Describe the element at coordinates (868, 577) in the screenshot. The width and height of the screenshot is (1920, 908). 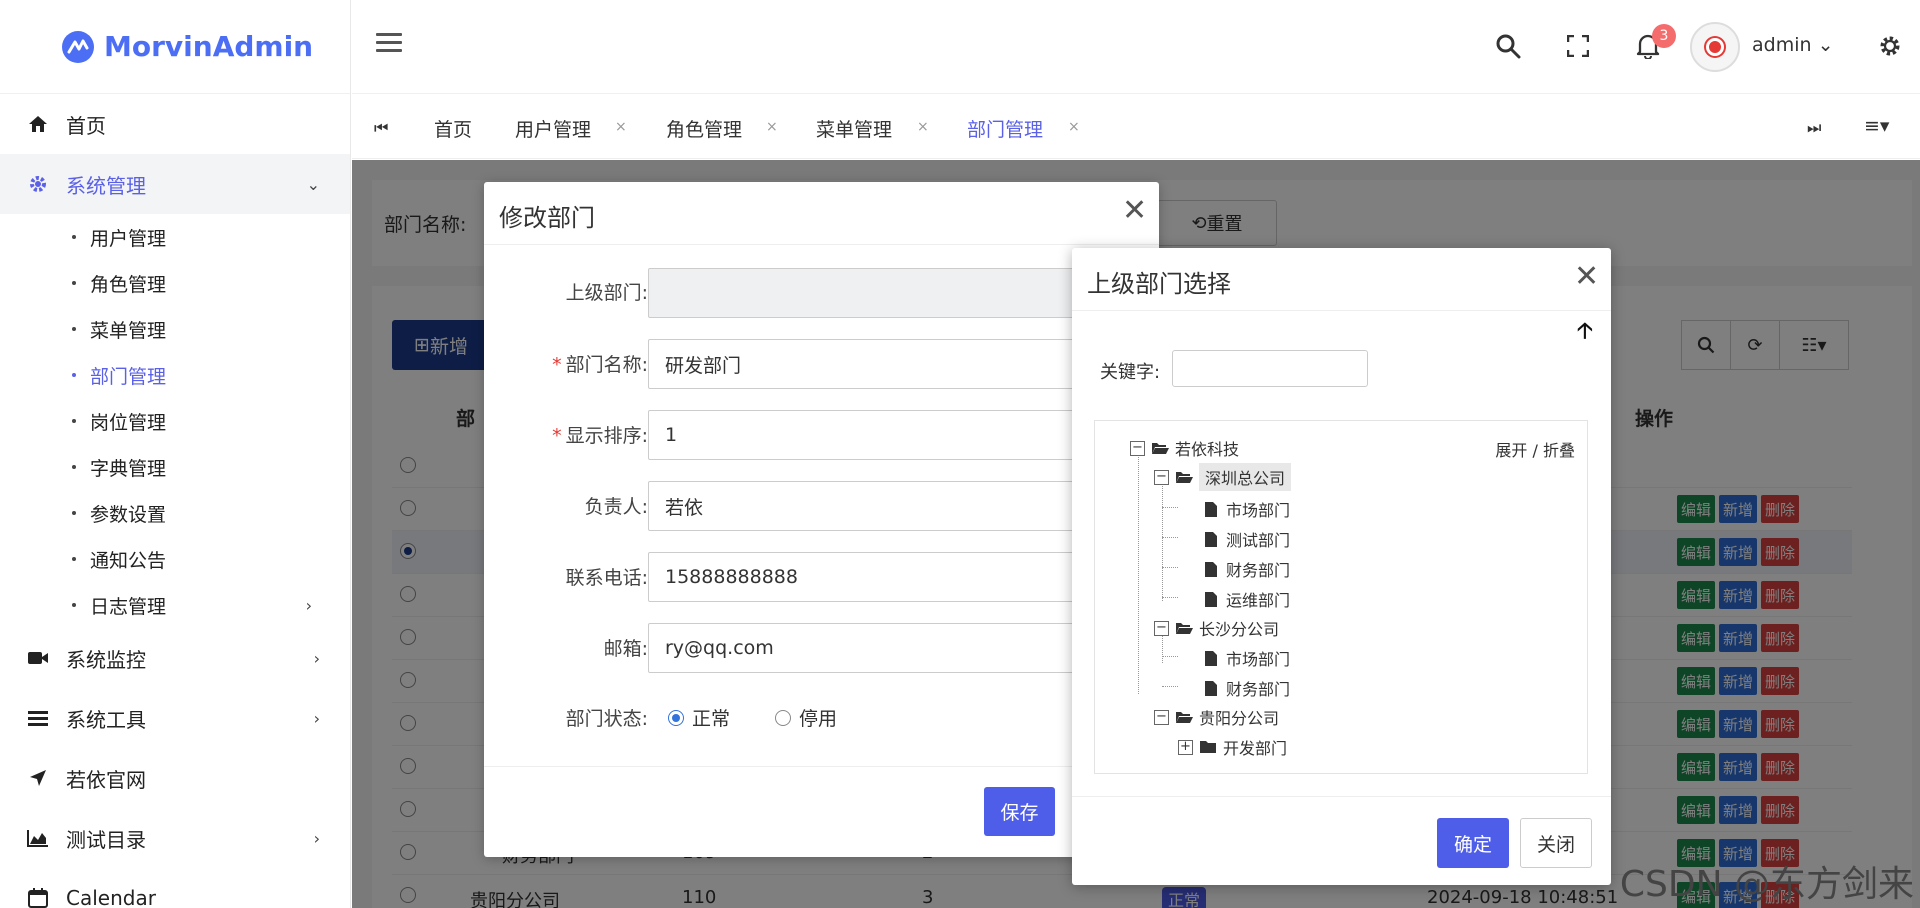
I see `phone-input: 15888888888` at that location.